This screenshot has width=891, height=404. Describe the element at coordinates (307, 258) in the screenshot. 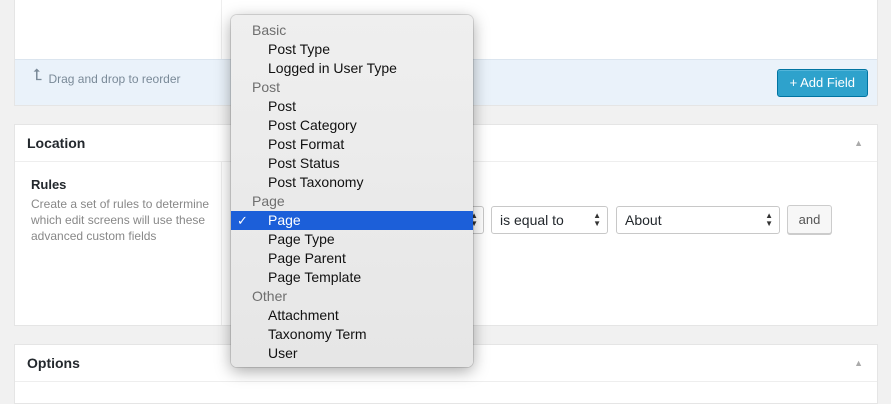

I see `dropdown-option-label: Page Parent` at that location.